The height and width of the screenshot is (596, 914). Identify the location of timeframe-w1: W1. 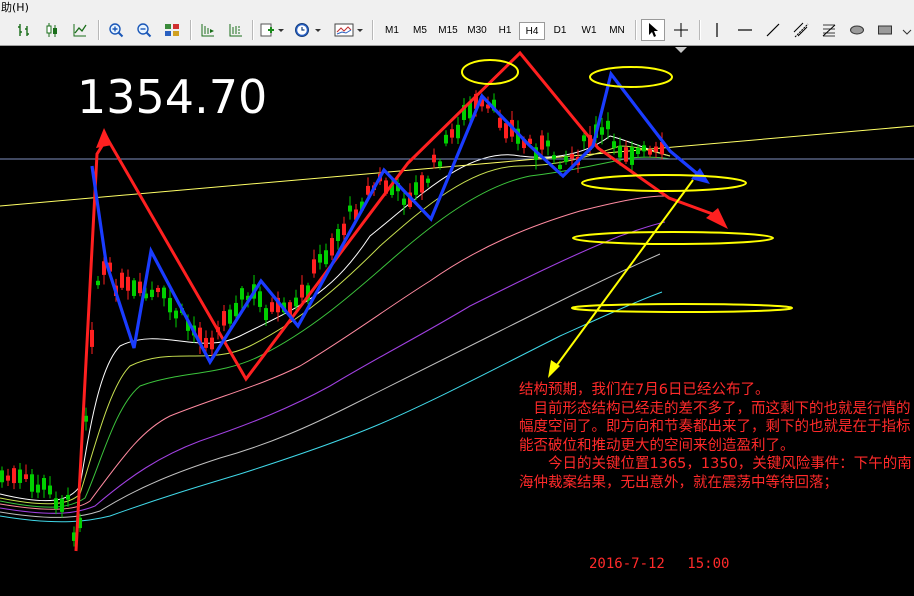
(589, 31).